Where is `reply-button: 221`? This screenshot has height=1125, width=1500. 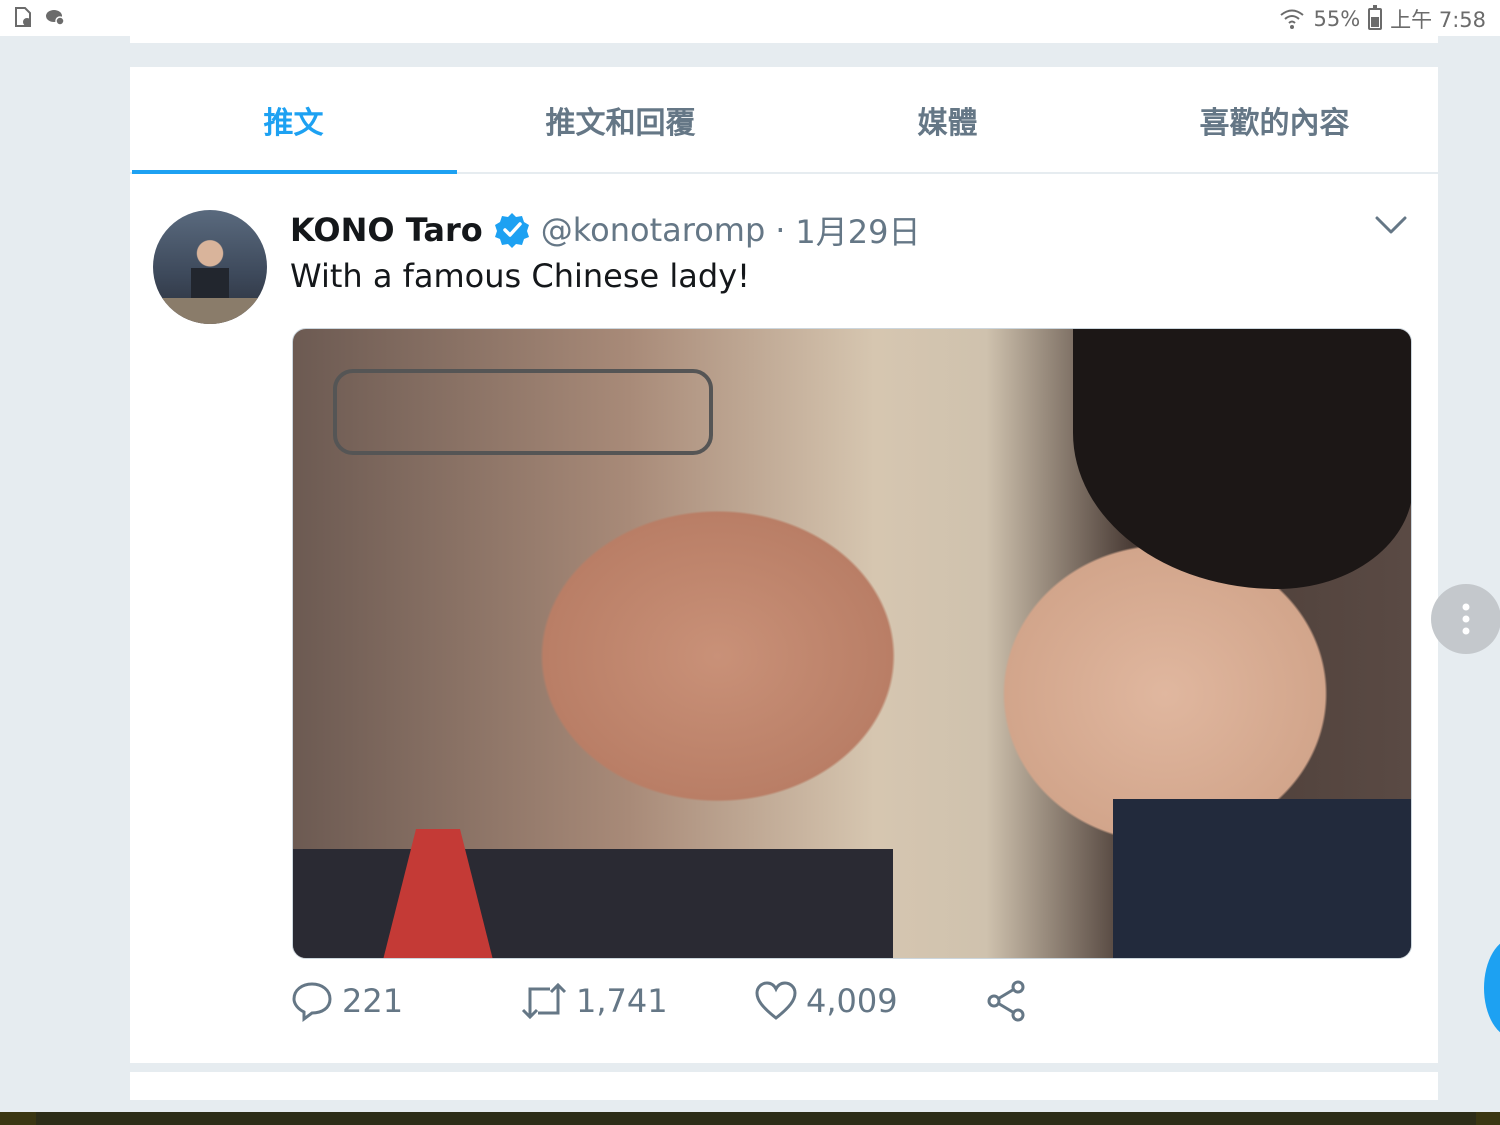
reply-button: 221 is located at coordinates (346, 1001).